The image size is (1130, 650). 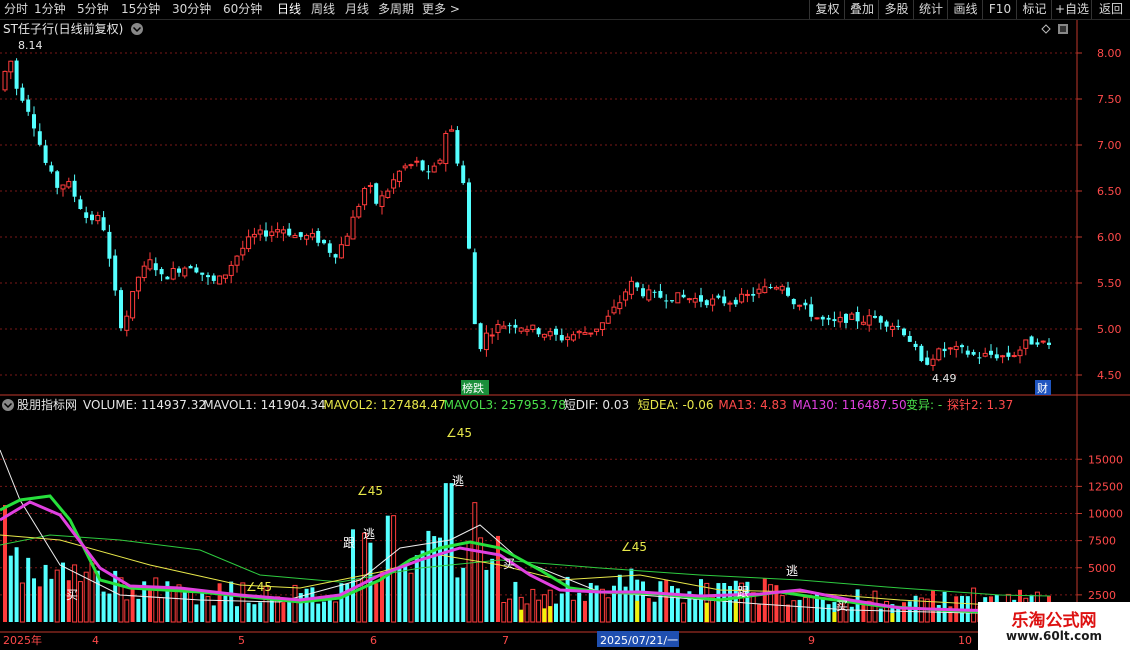 I want to click on period-tab-60min: 60分钟, so click(x=242, y=9).